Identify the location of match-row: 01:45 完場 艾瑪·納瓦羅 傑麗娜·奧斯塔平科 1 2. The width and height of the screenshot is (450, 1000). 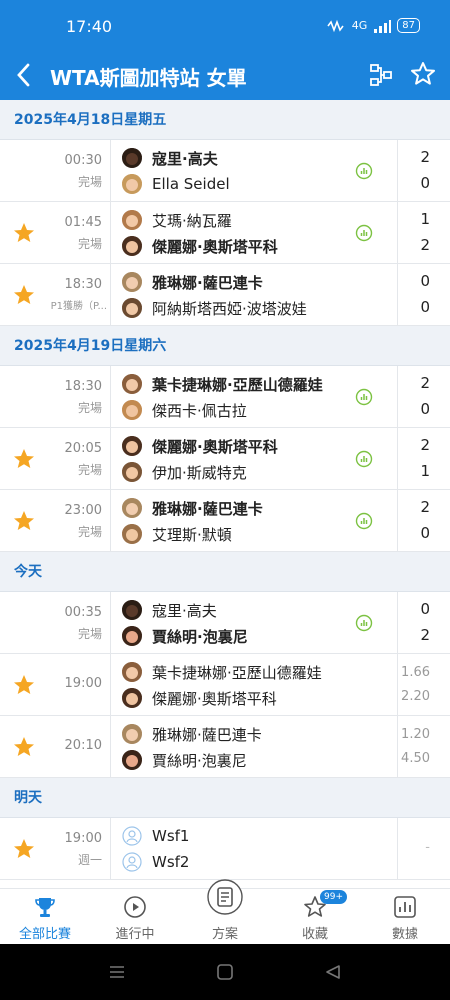
(225, 233).